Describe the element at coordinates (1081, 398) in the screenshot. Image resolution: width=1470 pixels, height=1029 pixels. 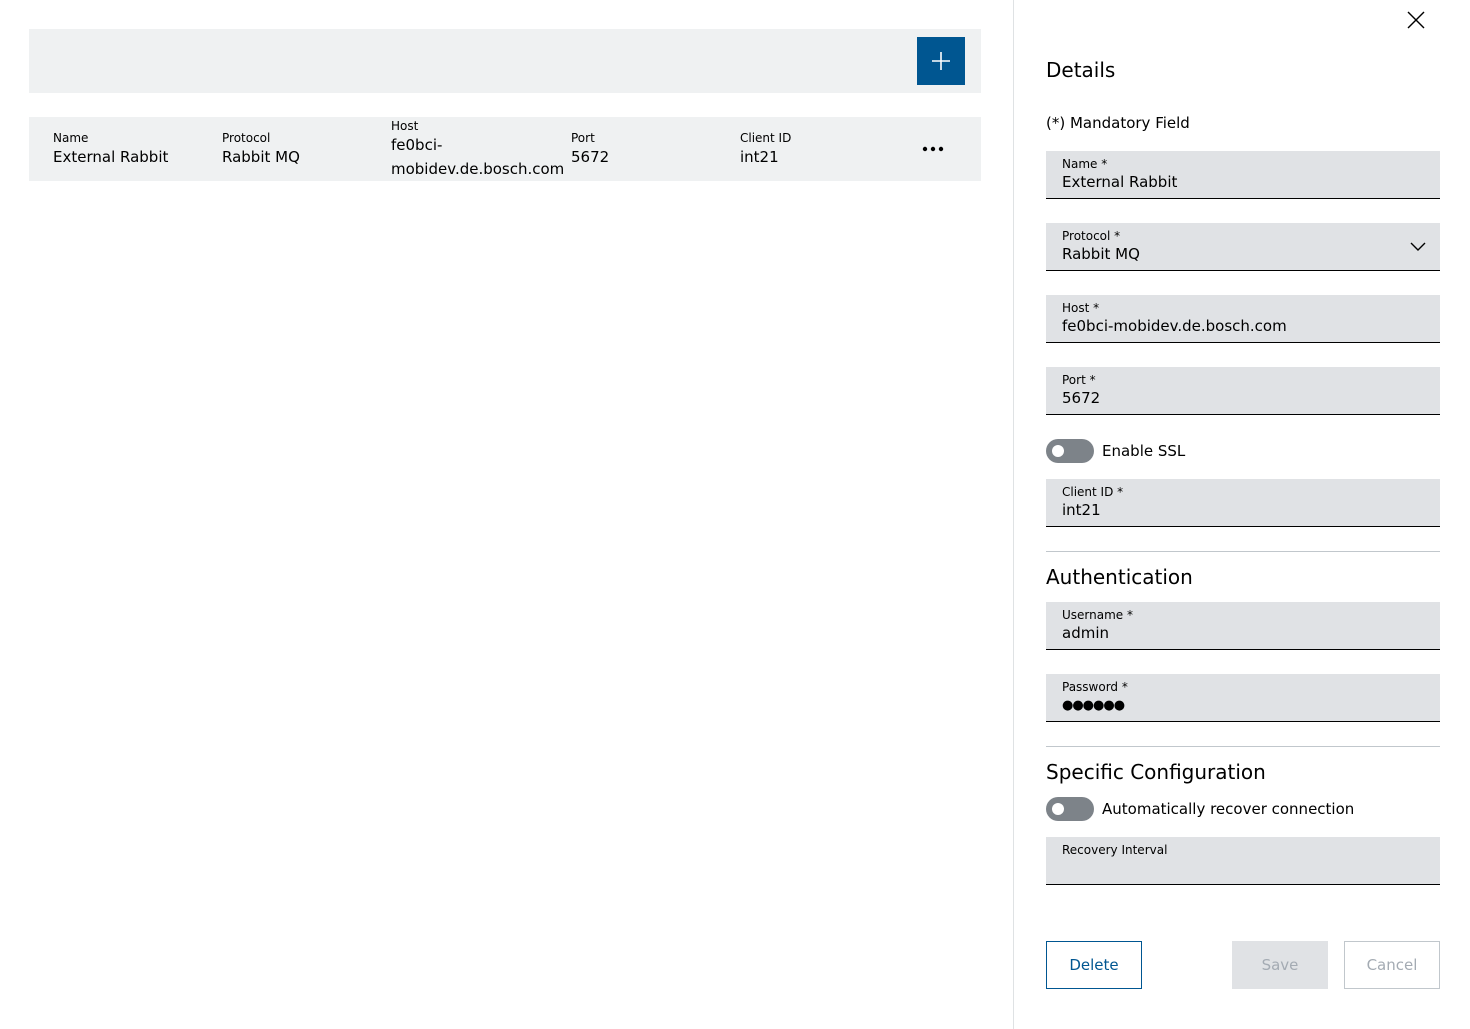
I see `port-field-value: 5672` at that location.